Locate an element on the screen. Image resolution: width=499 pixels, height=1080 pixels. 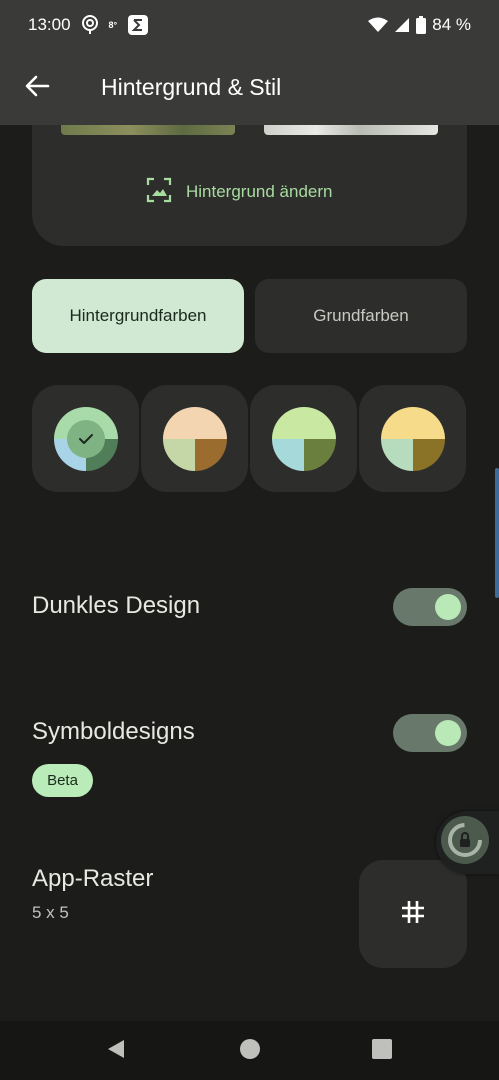
themed-icons-label: Symboldesigns is located at coordinates (113, 731).